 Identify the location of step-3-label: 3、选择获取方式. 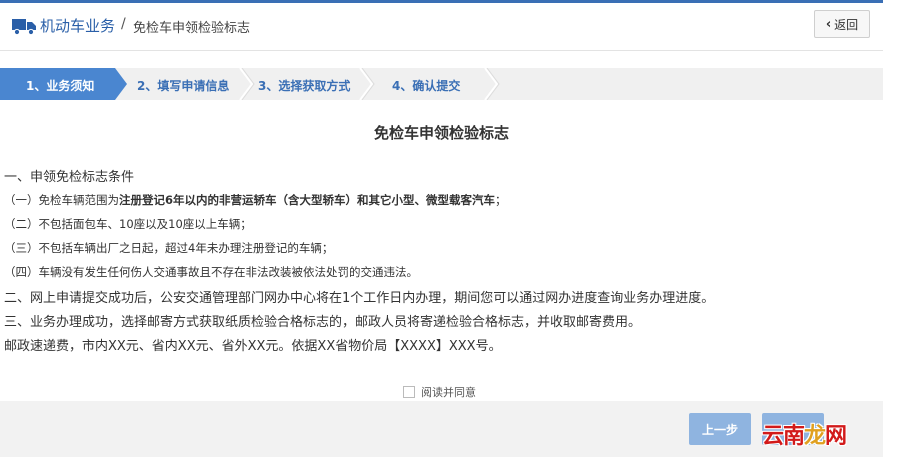
(304, 86).